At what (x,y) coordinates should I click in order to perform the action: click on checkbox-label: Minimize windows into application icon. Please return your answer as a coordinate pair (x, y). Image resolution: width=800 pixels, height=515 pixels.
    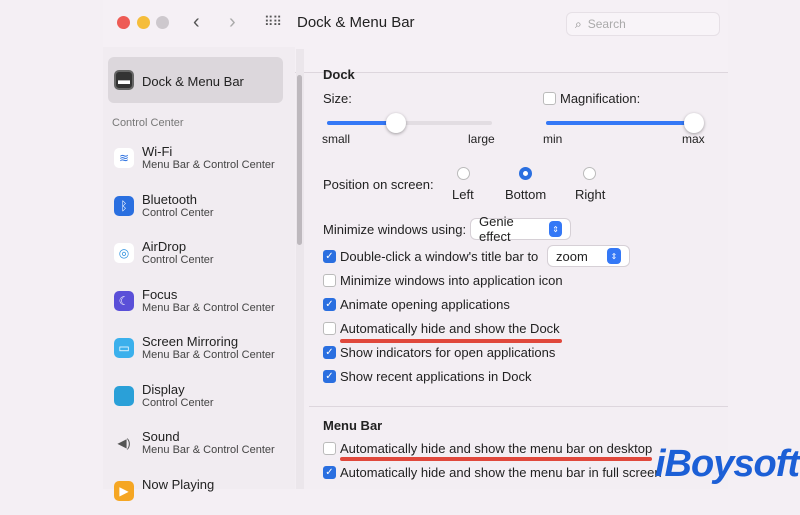
    Looking at the image, I should click on (451, 280).